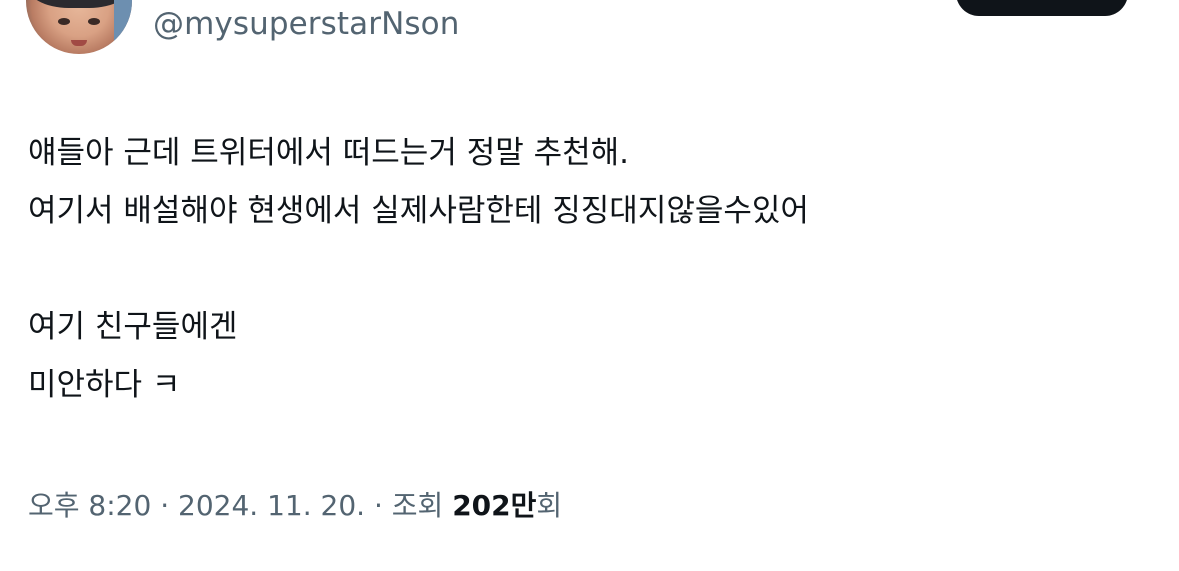 This screenshot has height=571, width=1179. I want to click on avatar-eye-right, so click(94, 21).